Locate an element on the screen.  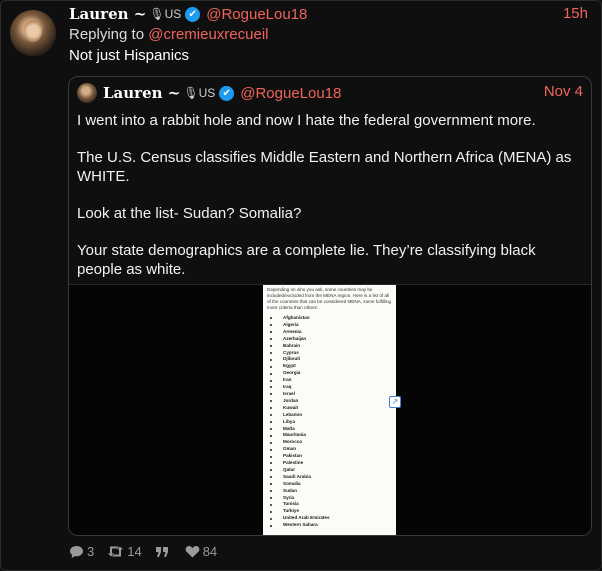
like-count: 84 is located at coordinates (210, 551).